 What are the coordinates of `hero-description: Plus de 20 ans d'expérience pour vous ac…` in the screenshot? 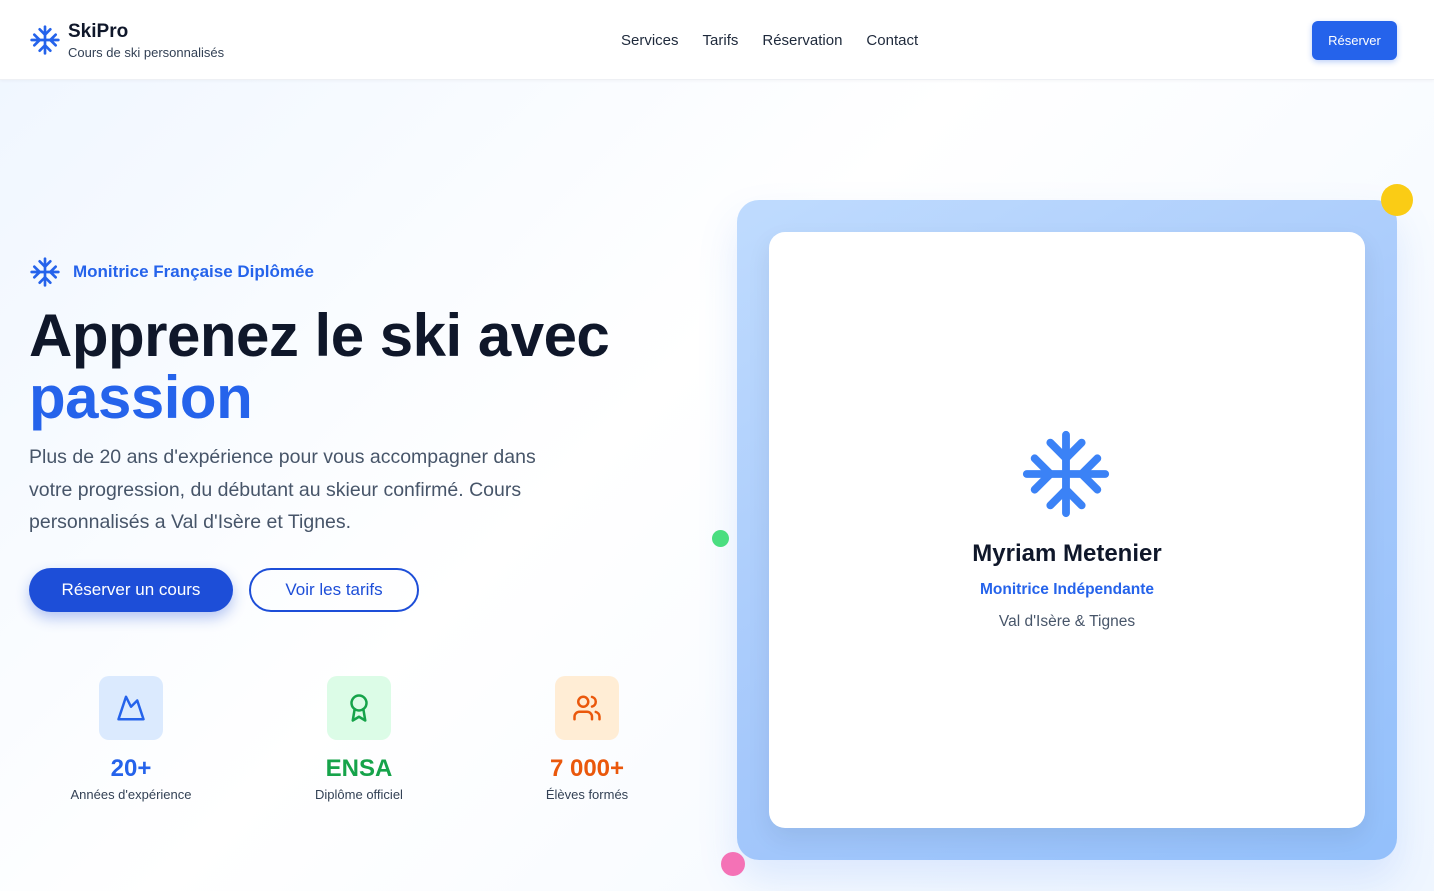 It's located at (282, 489).